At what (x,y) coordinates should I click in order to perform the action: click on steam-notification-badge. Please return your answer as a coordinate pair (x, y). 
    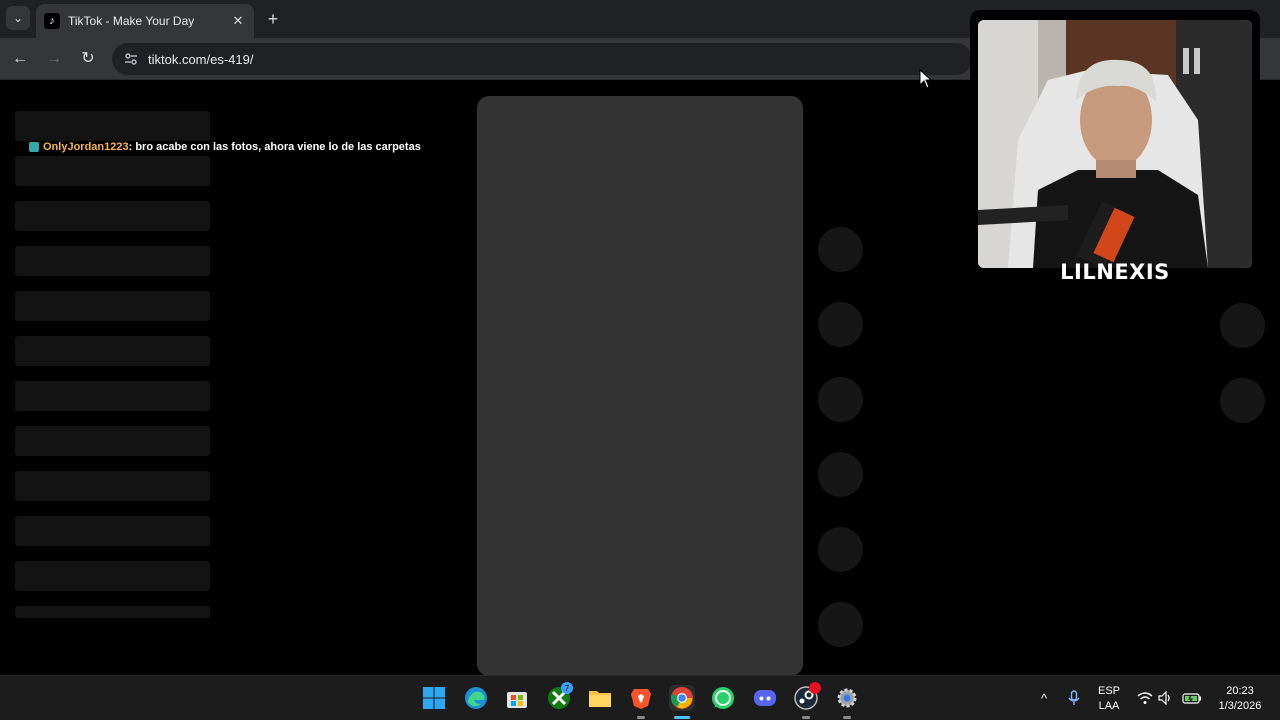
    Looking at the image, I should click on (815, 688).